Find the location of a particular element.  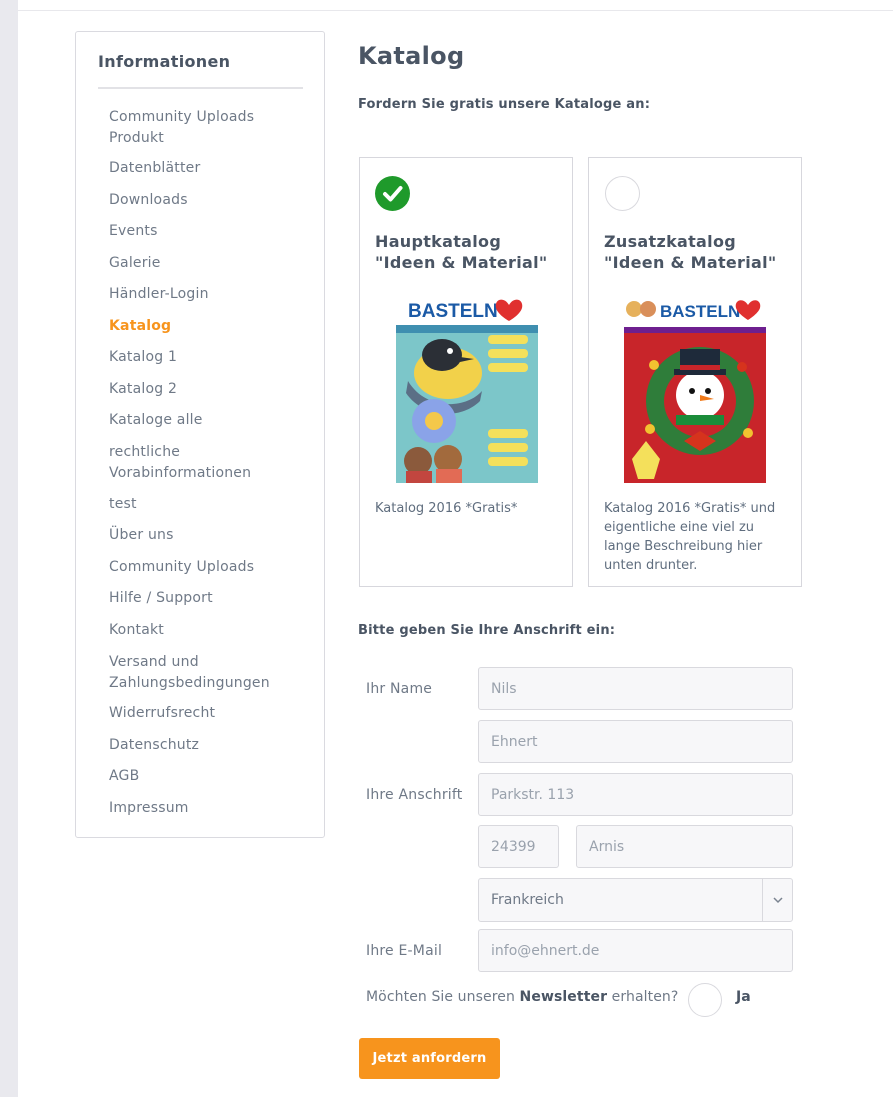

select-divider is located at coordinates (762, 900).